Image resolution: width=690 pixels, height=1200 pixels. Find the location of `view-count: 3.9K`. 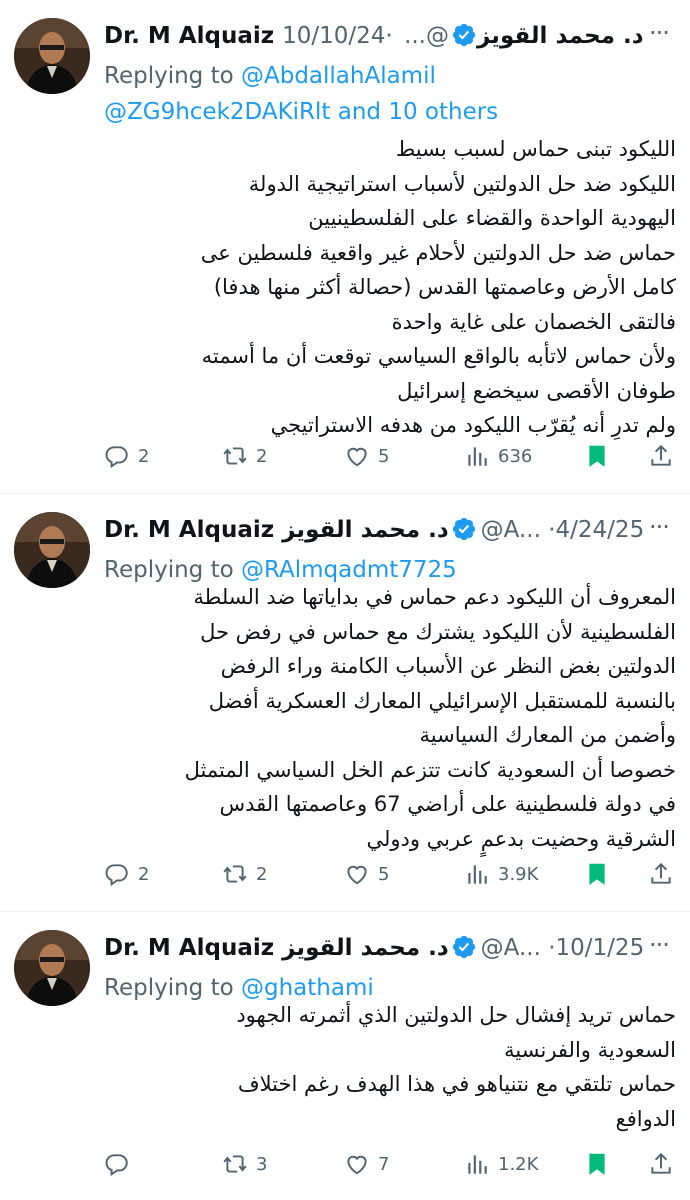

view-count: 3.9K is located at coordinates (518, 874).